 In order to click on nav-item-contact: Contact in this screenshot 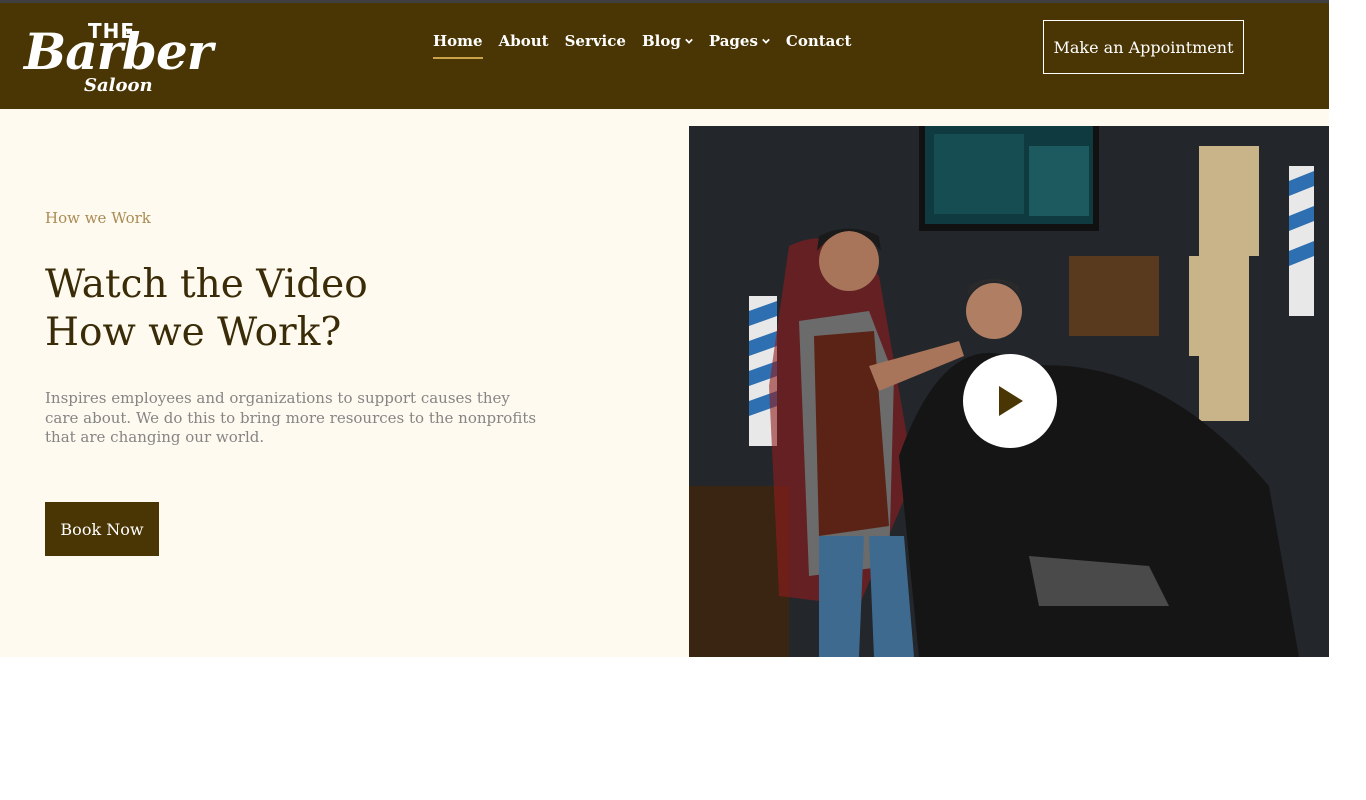, I will do `click(819, 45)`.